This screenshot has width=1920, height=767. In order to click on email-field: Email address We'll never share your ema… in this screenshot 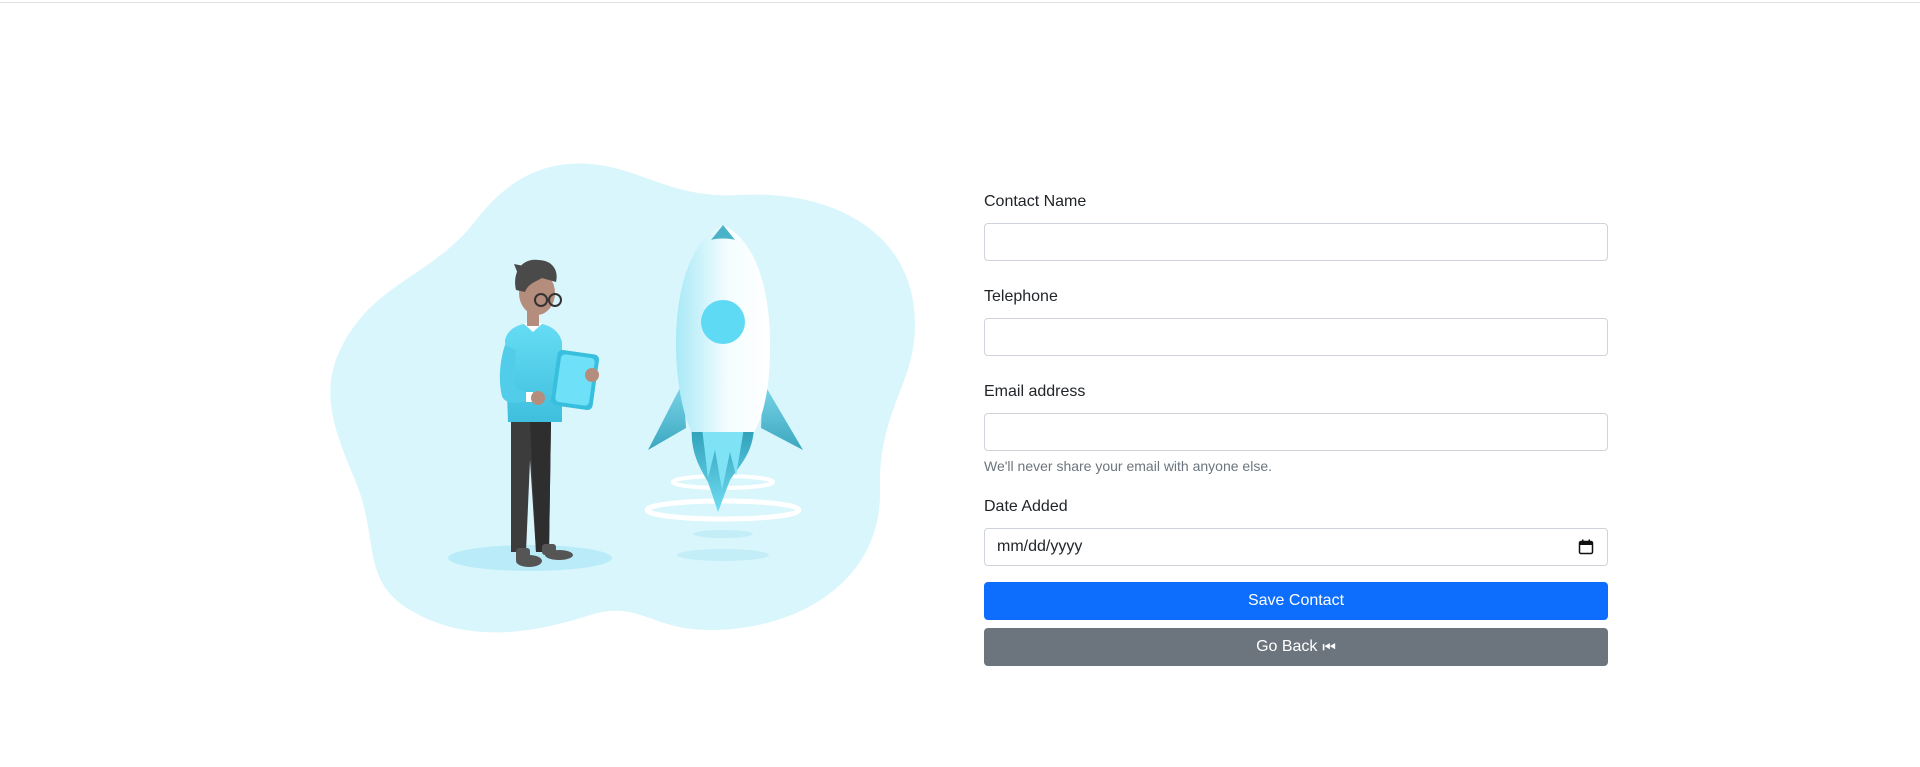, I will do `click(1296, 428)`.